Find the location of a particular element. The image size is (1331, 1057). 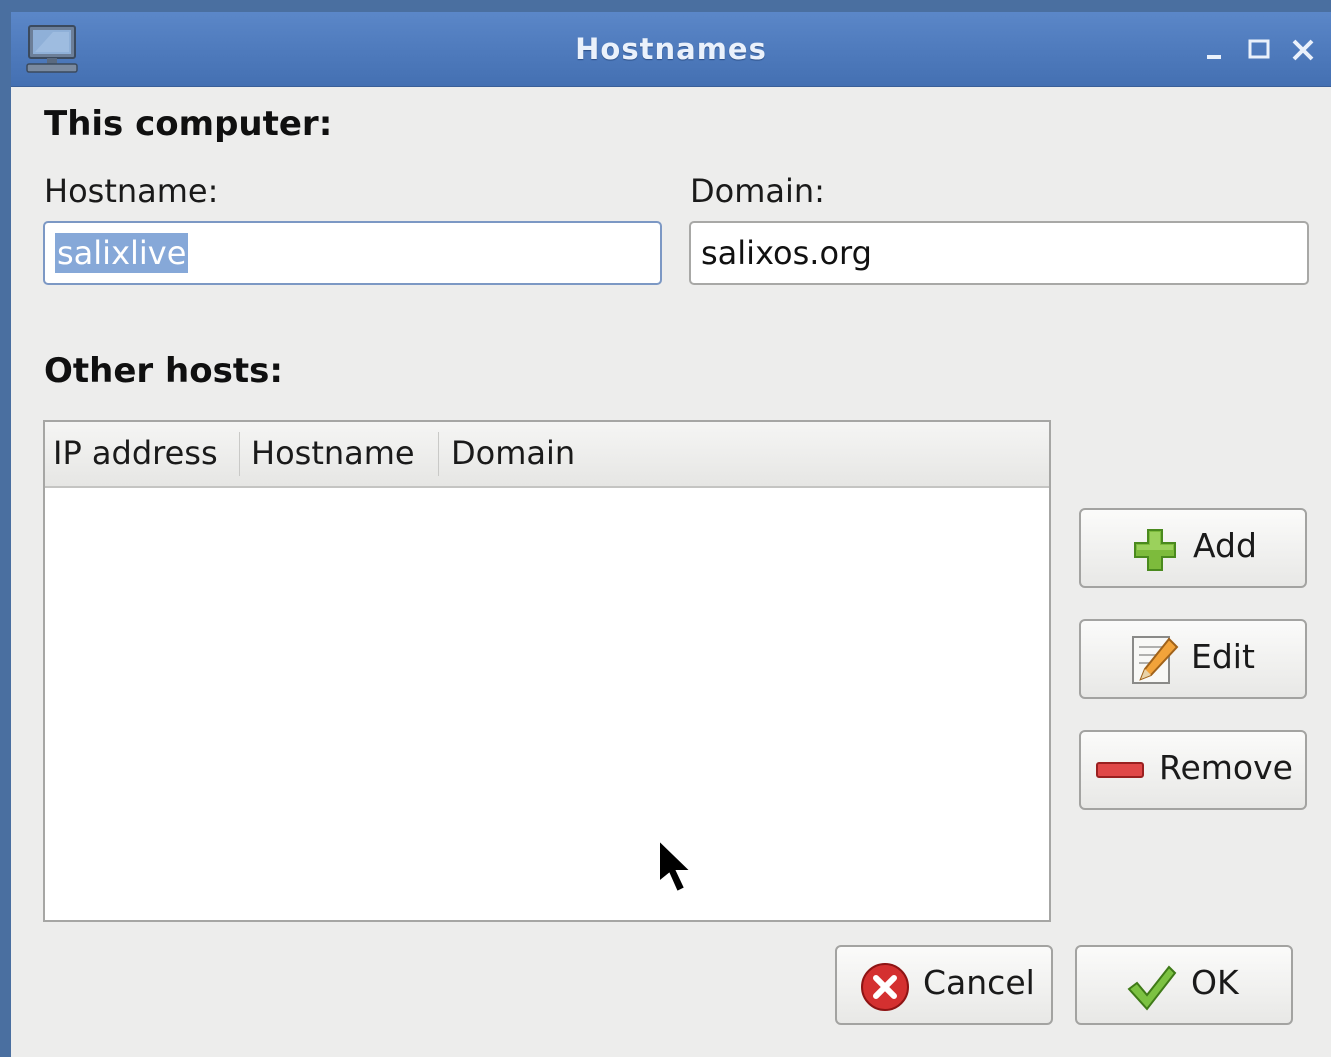

column-ip-address: IP address is located at coordinates (142, 454).